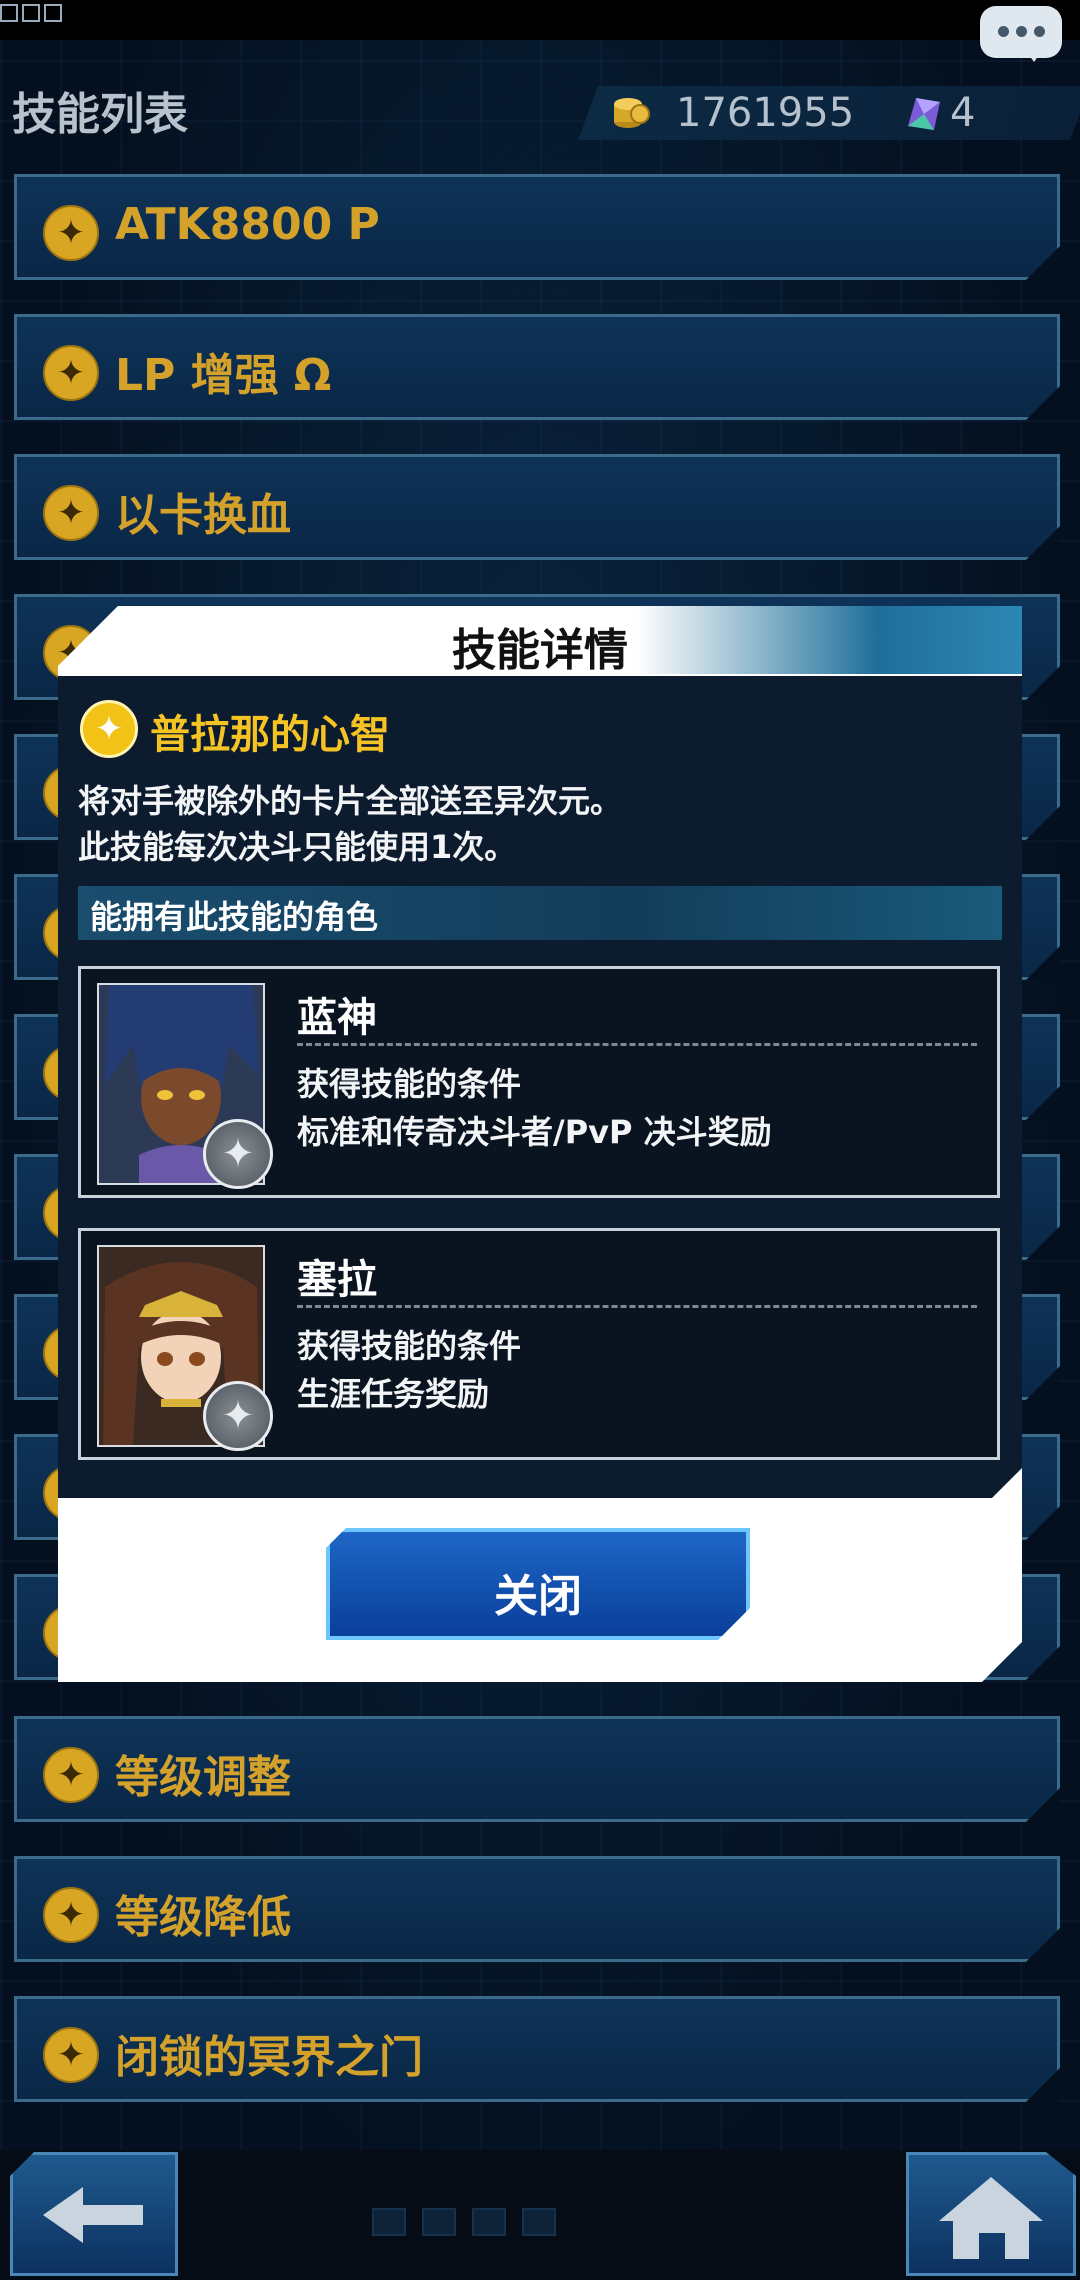 This screenshot has width=1080, height=2280. I want to click on skill-label: 等级降低, so click(203, 1917).